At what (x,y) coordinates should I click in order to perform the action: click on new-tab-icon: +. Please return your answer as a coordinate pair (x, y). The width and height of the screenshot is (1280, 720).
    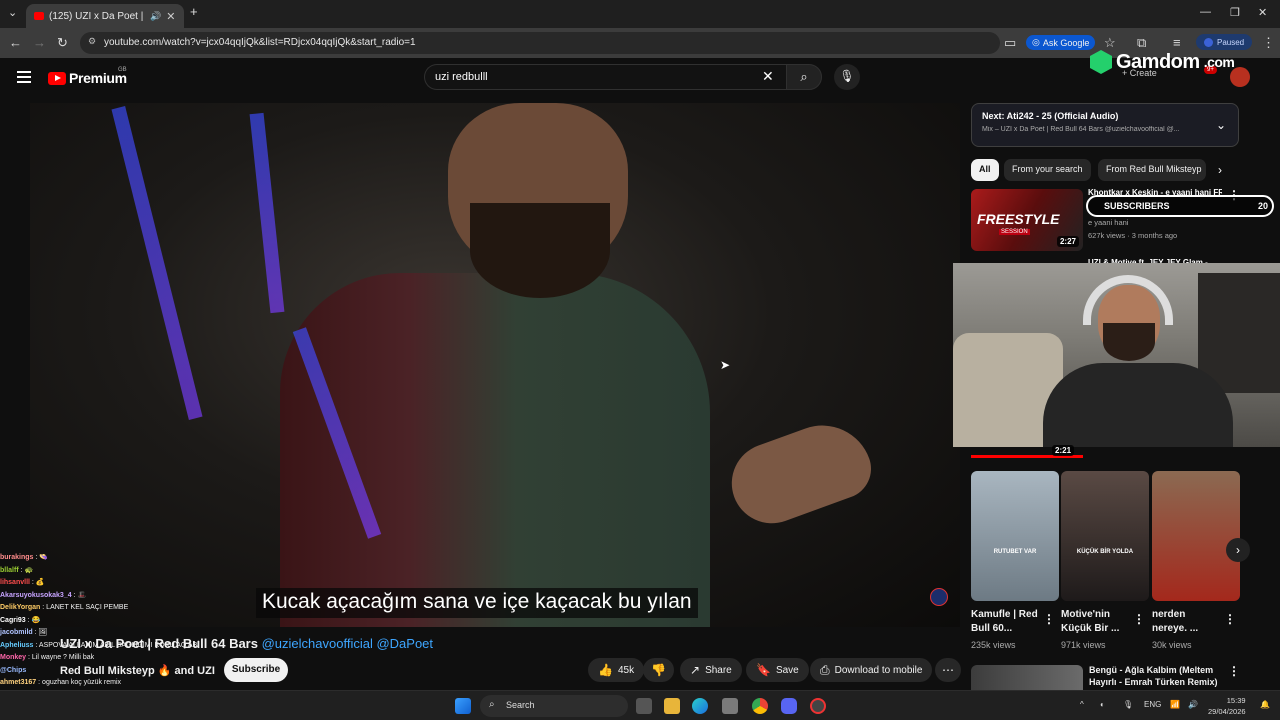
    Looking at the image, I should click on (194, 11).